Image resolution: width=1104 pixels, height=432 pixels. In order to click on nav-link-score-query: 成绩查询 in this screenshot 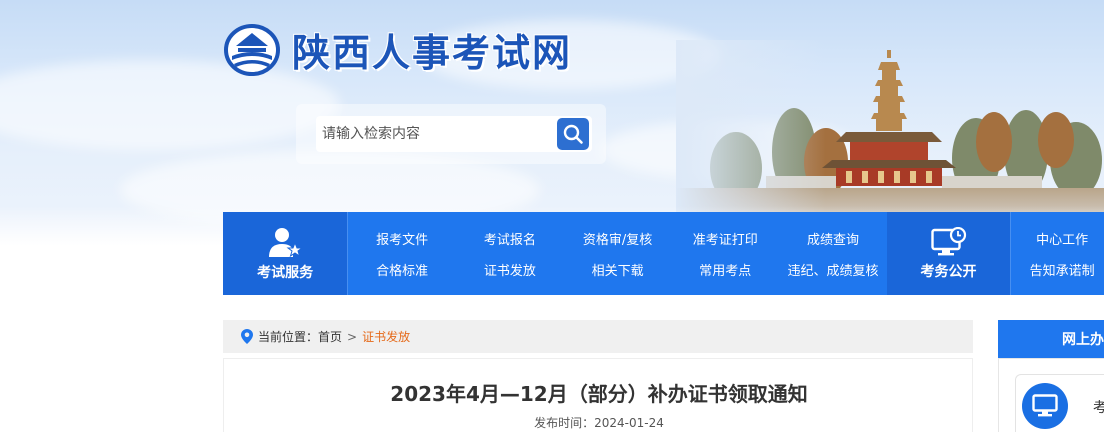, I will do `click(833, 238)`.